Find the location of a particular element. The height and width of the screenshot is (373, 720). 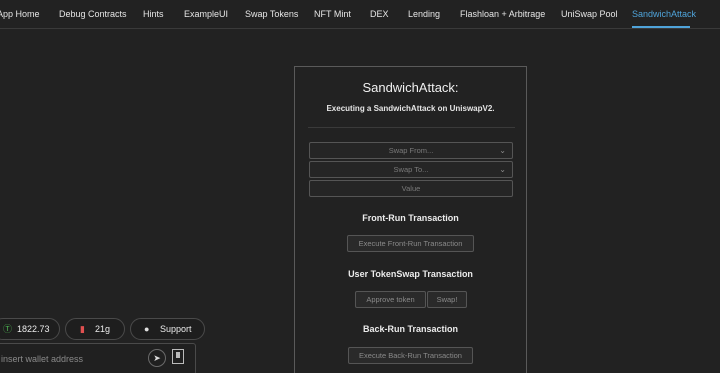

gas-pump-icon: ▮ is located at coordinates (82, 329).